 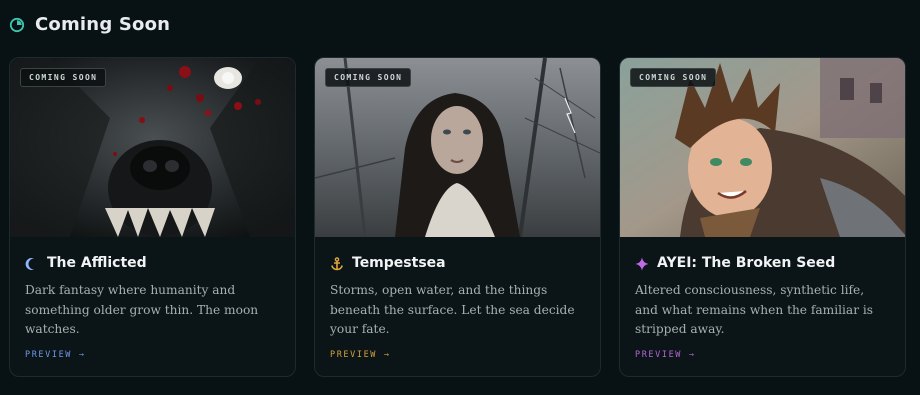 What do you see at coordinates (17, 25) in the screenshot?
I see `clock-icon` at bounding box center [17, 25].